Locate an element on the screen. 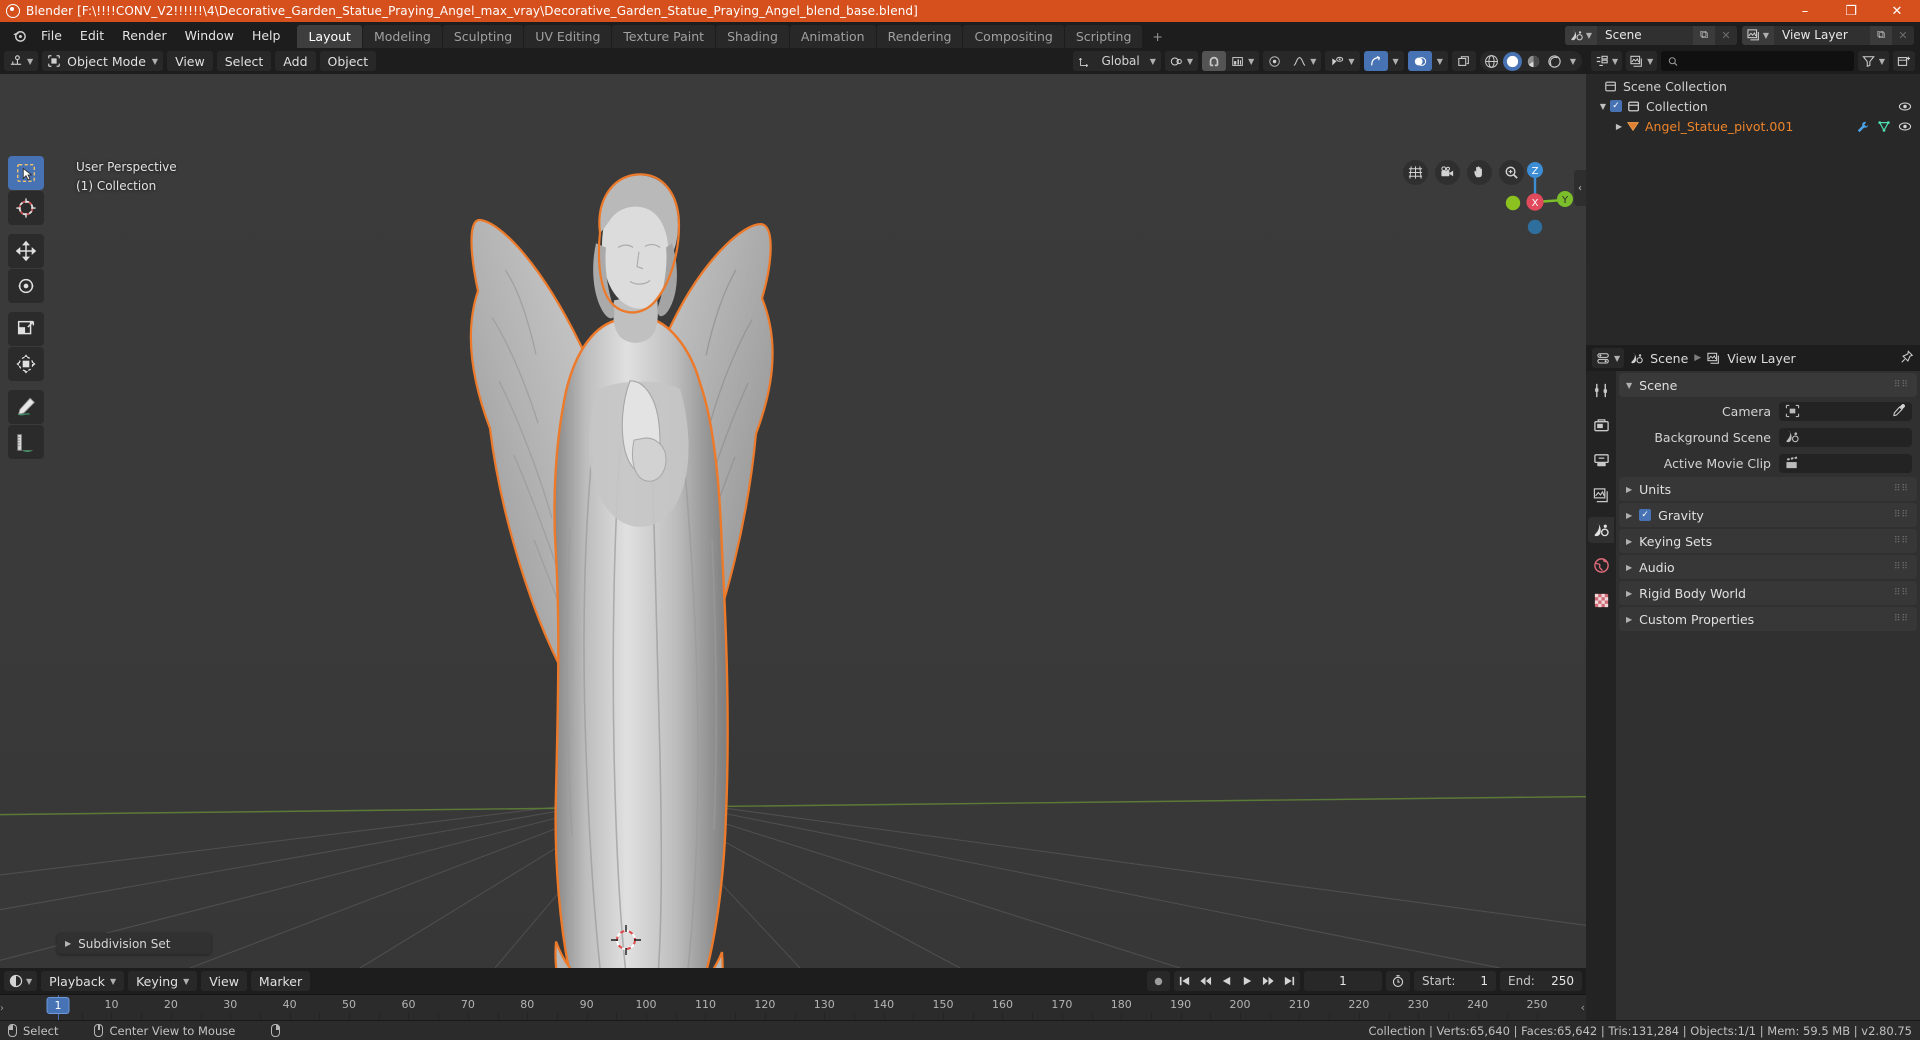  eye-icon is located at coordinates (1905, 126).